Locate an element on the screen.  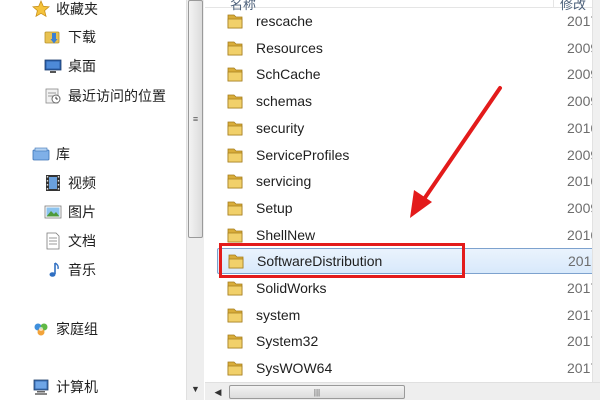
recent-places-icon is located at coordinates (53, 96).